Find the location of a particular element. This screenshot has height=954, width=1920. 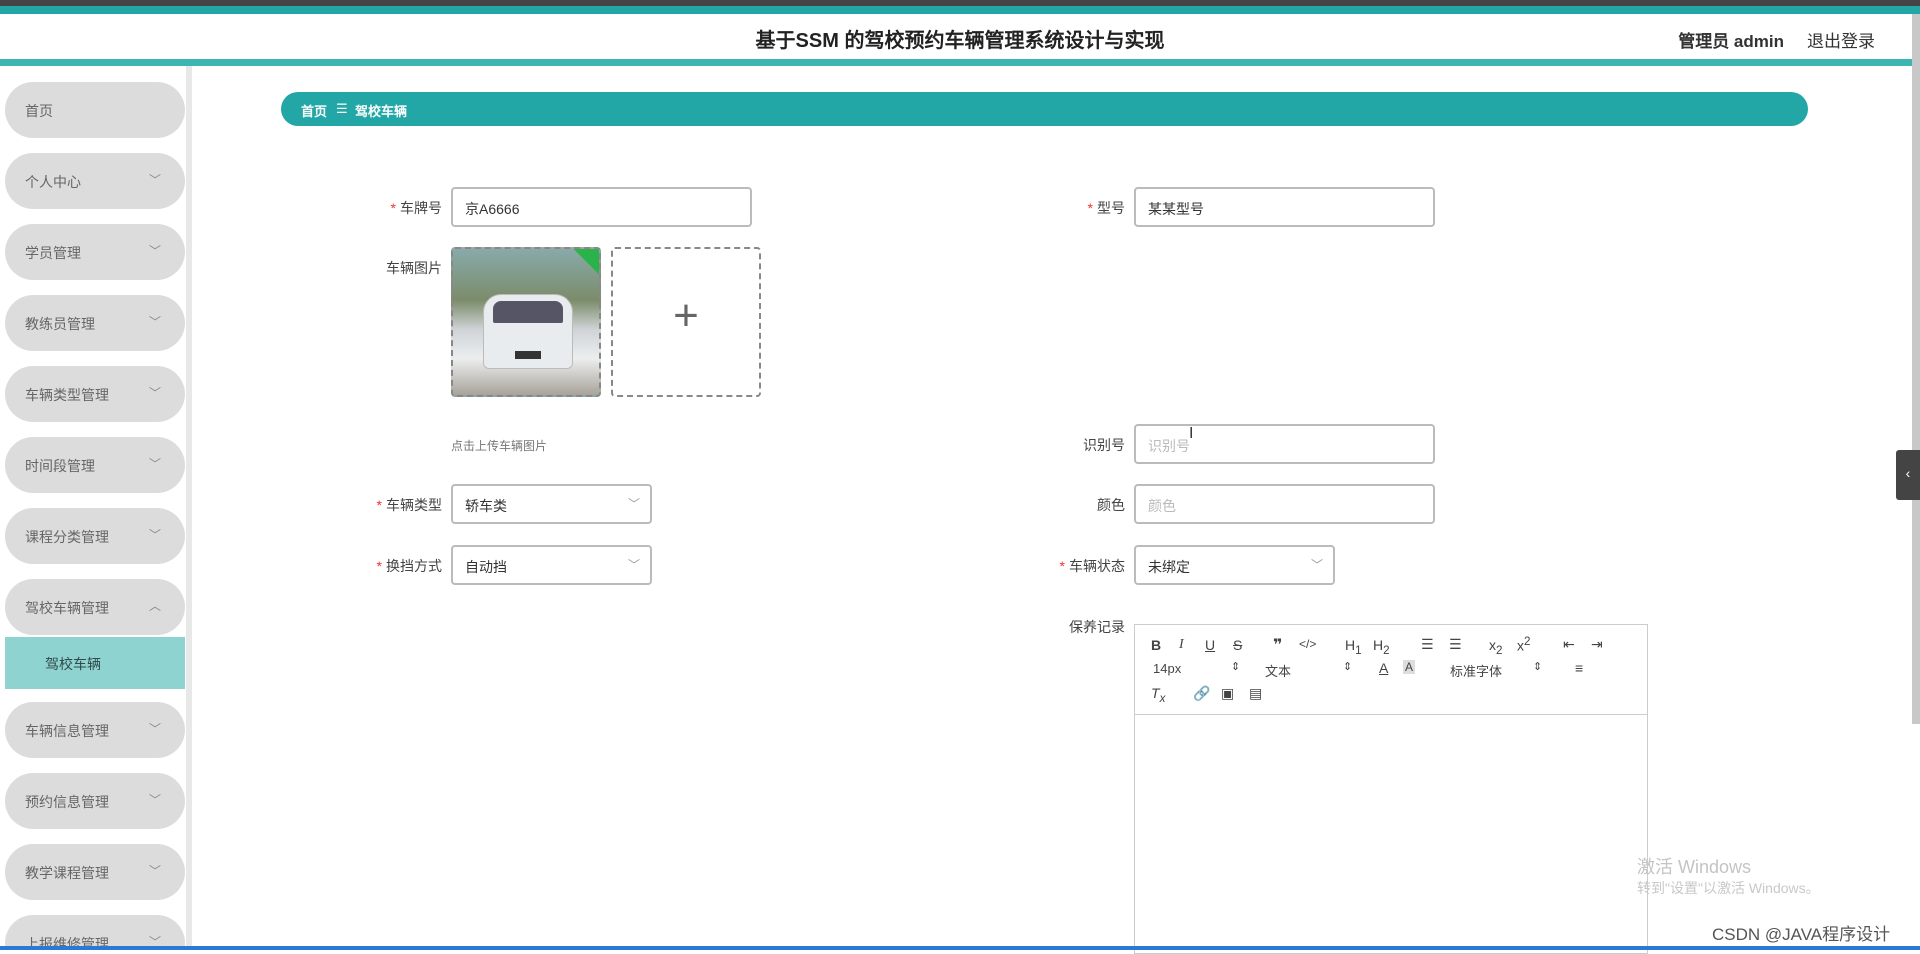

sidebar-item-courses: 教学课程管理 ﹀ is located at coordinates (95, 872).